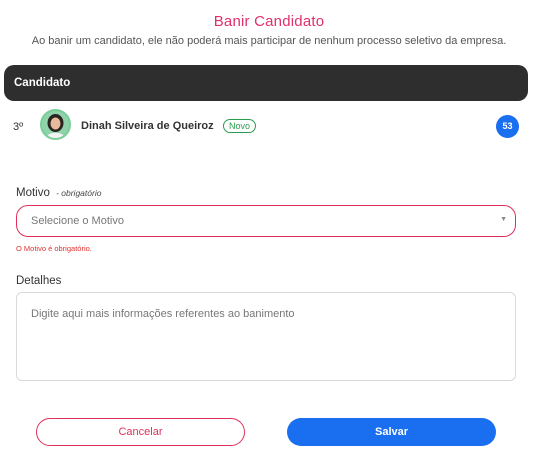 The height and width of the screenshot is (456, 538). I want to click on cancel-button: Cancelar, so click(140, 432).